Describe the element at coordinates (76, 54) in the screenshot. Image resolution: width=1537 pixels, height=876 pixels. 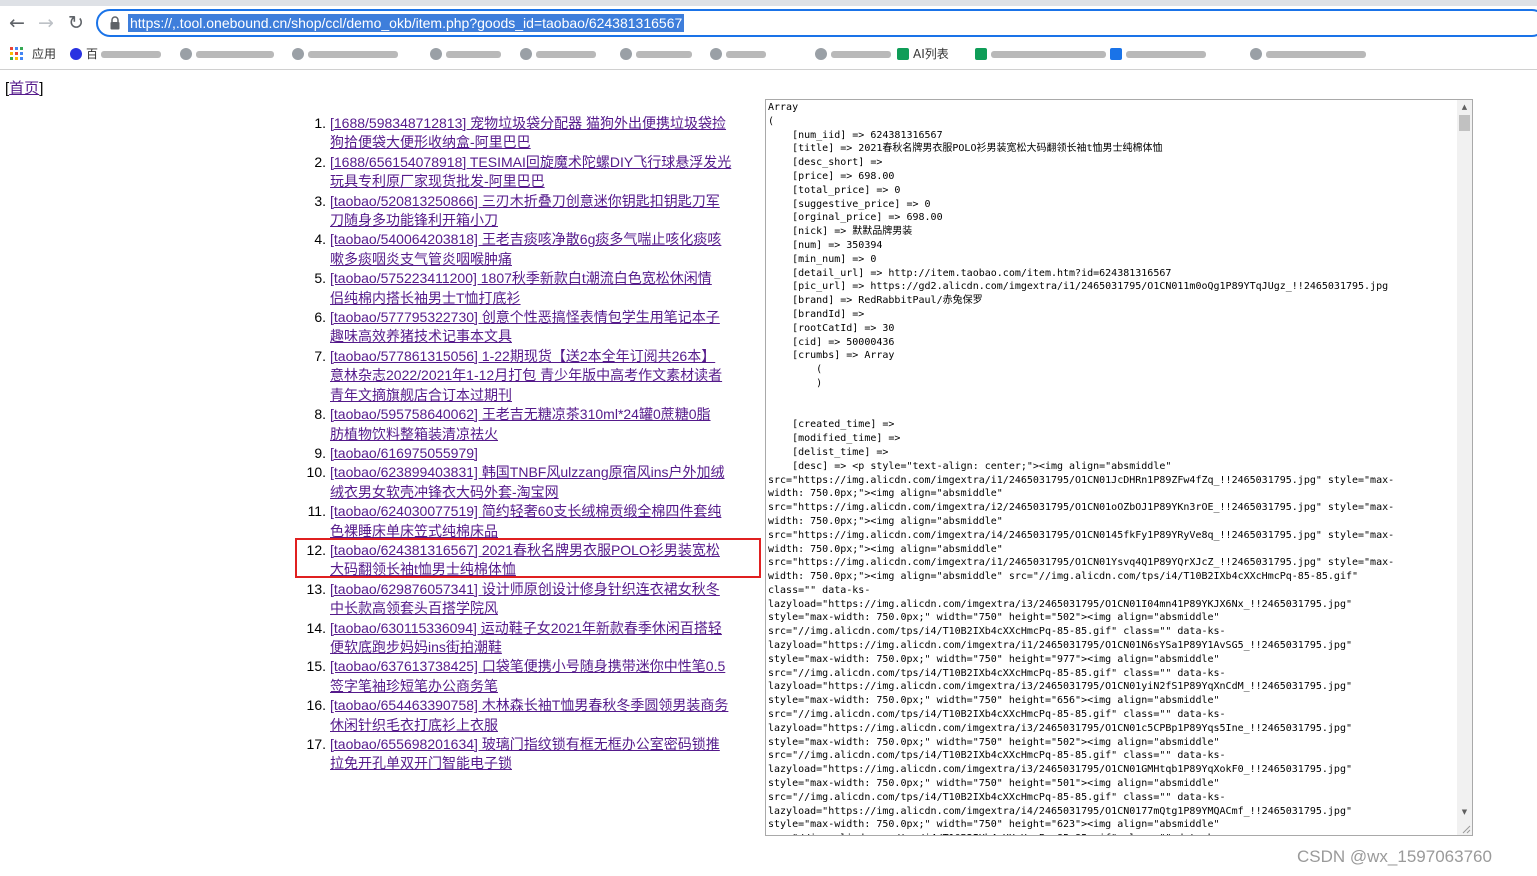
I see `paw-icon` at that location.